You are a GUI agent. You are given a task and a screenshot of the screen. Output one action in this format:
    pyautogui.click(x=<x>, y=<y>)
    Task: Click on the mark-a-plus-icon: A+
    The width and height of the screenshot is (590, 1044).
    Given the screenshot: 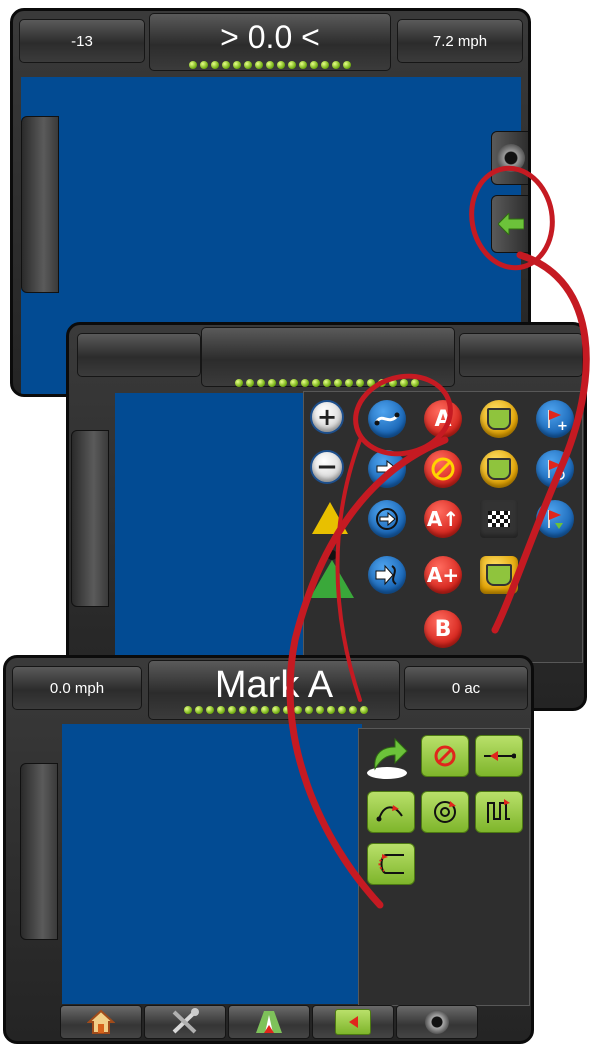 What is the action you would take?
    pyautogui.click(x=443, y=575)
    